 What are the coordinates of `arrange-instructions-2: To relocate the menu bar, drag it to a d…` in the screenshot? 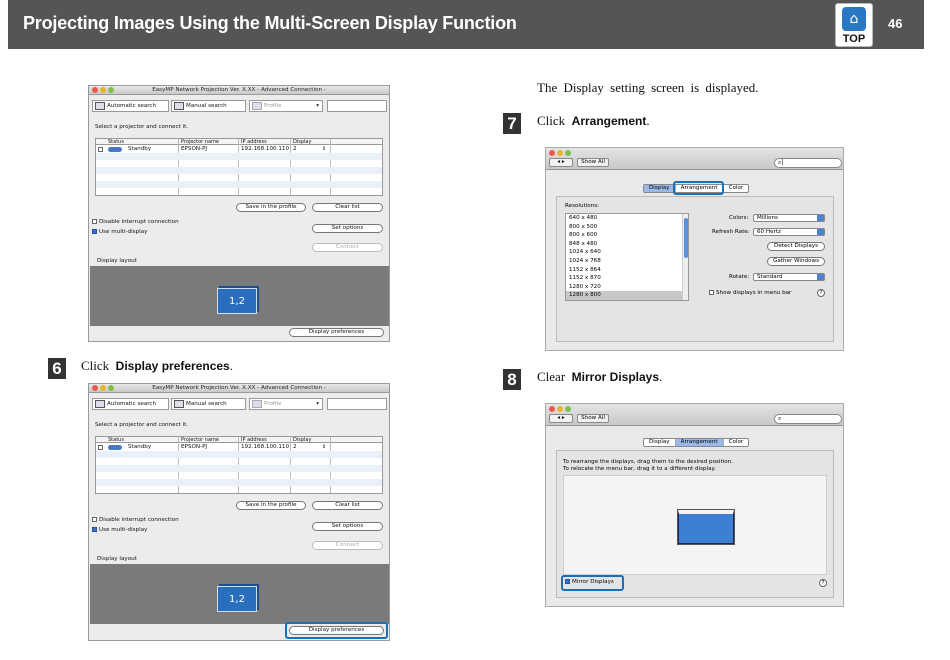 It's located at (639, 469).